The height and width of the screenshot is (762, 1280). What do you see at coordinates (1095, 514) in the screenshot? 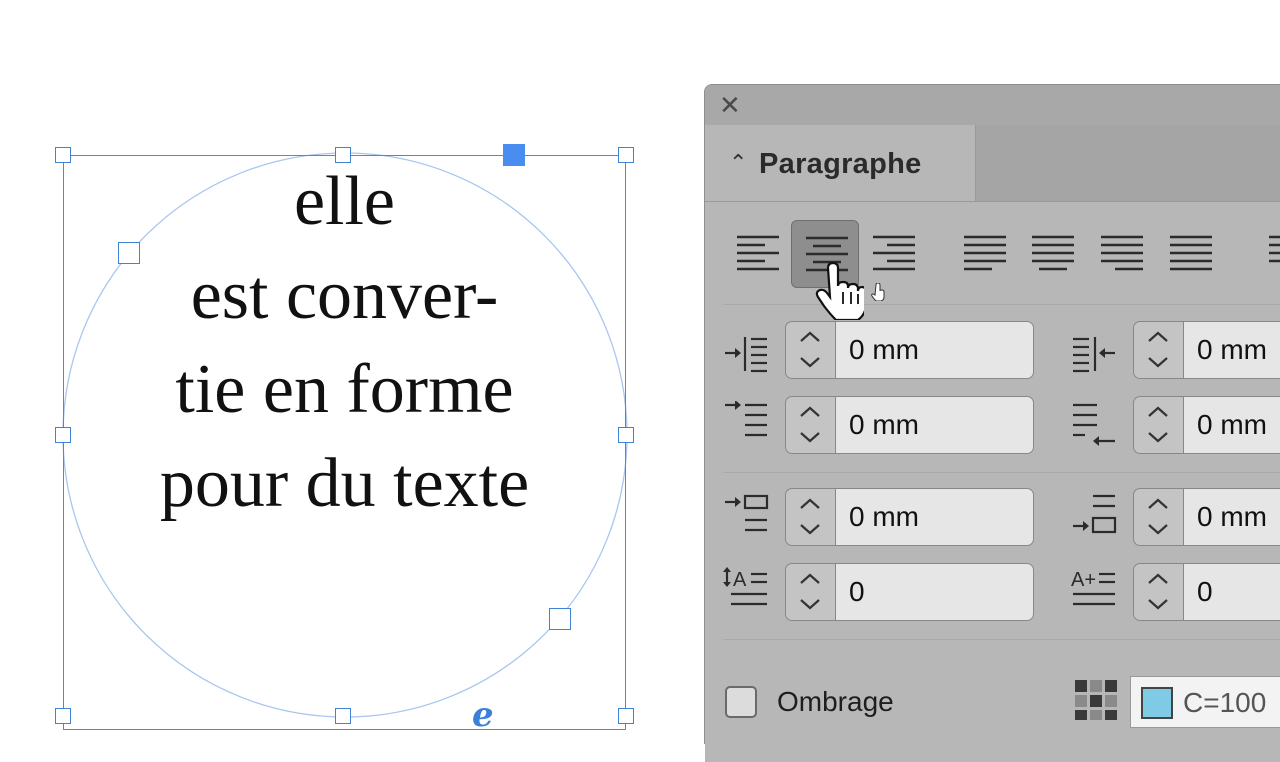
I see `space-after-icon` at bounding box center [1095, 514].